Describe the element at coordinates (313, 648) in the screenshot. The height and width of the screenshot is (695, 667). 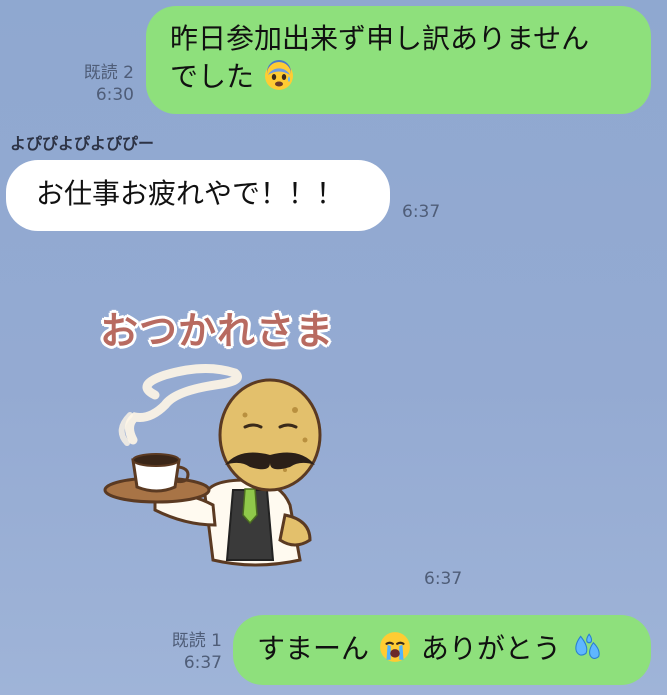
I see `message-text: すまーん` at that location.